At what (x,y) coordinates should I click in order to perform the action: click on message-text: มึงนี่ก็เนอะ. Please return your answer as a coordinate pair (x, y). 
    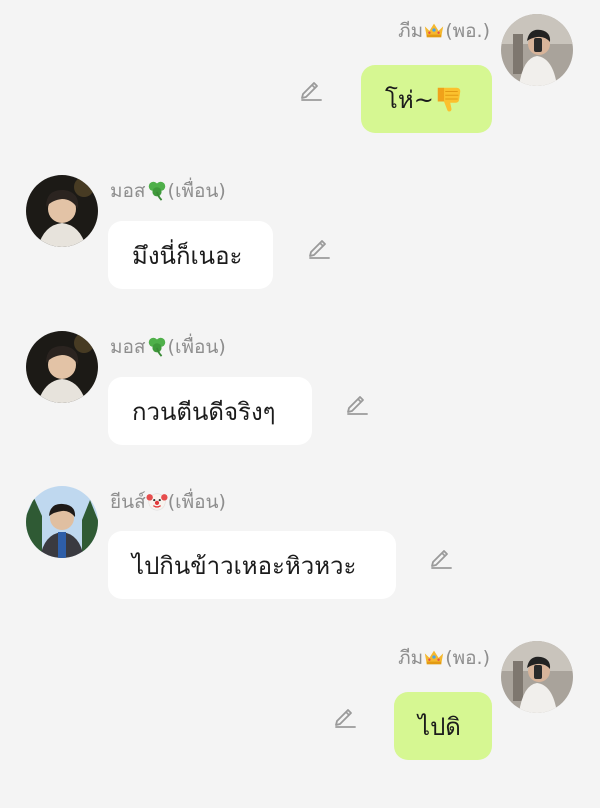
    Looking at the image, I should click on (187, 255).